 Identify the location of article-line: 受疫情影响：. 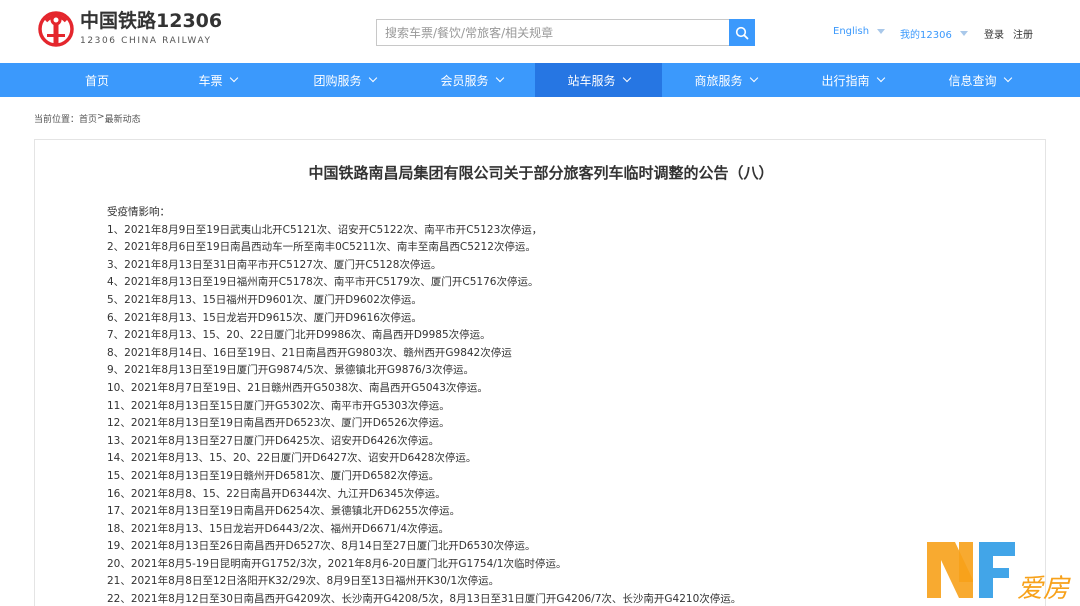
(138, 212).